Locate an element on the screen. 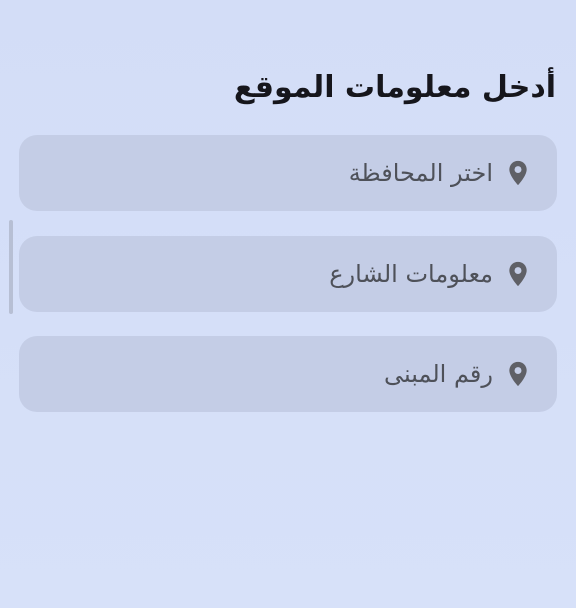  governorate-select: اختر المحافظة is located at coordinates (288, 173).